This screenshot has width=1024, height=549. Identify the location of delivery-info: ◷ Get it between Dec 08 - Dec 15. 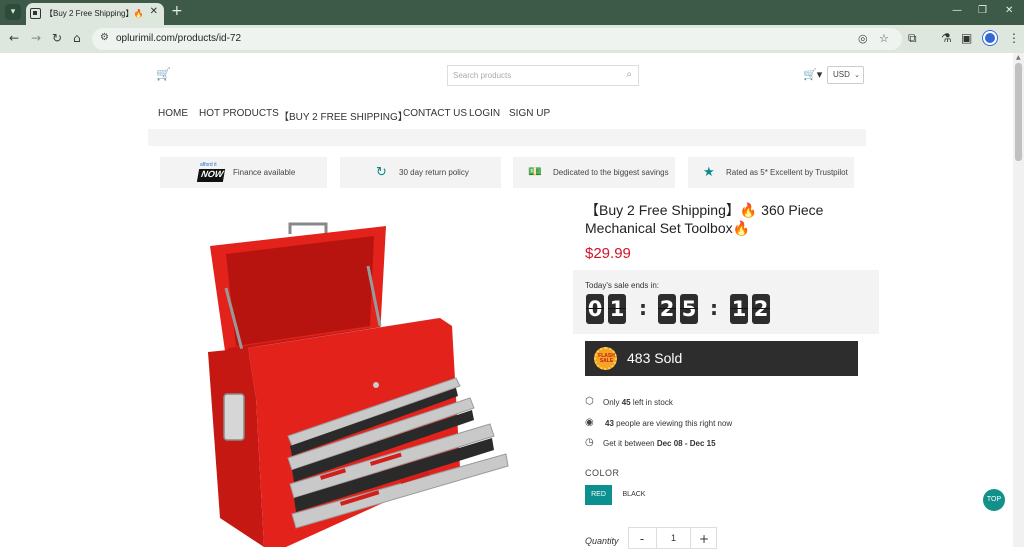
(650, 442).